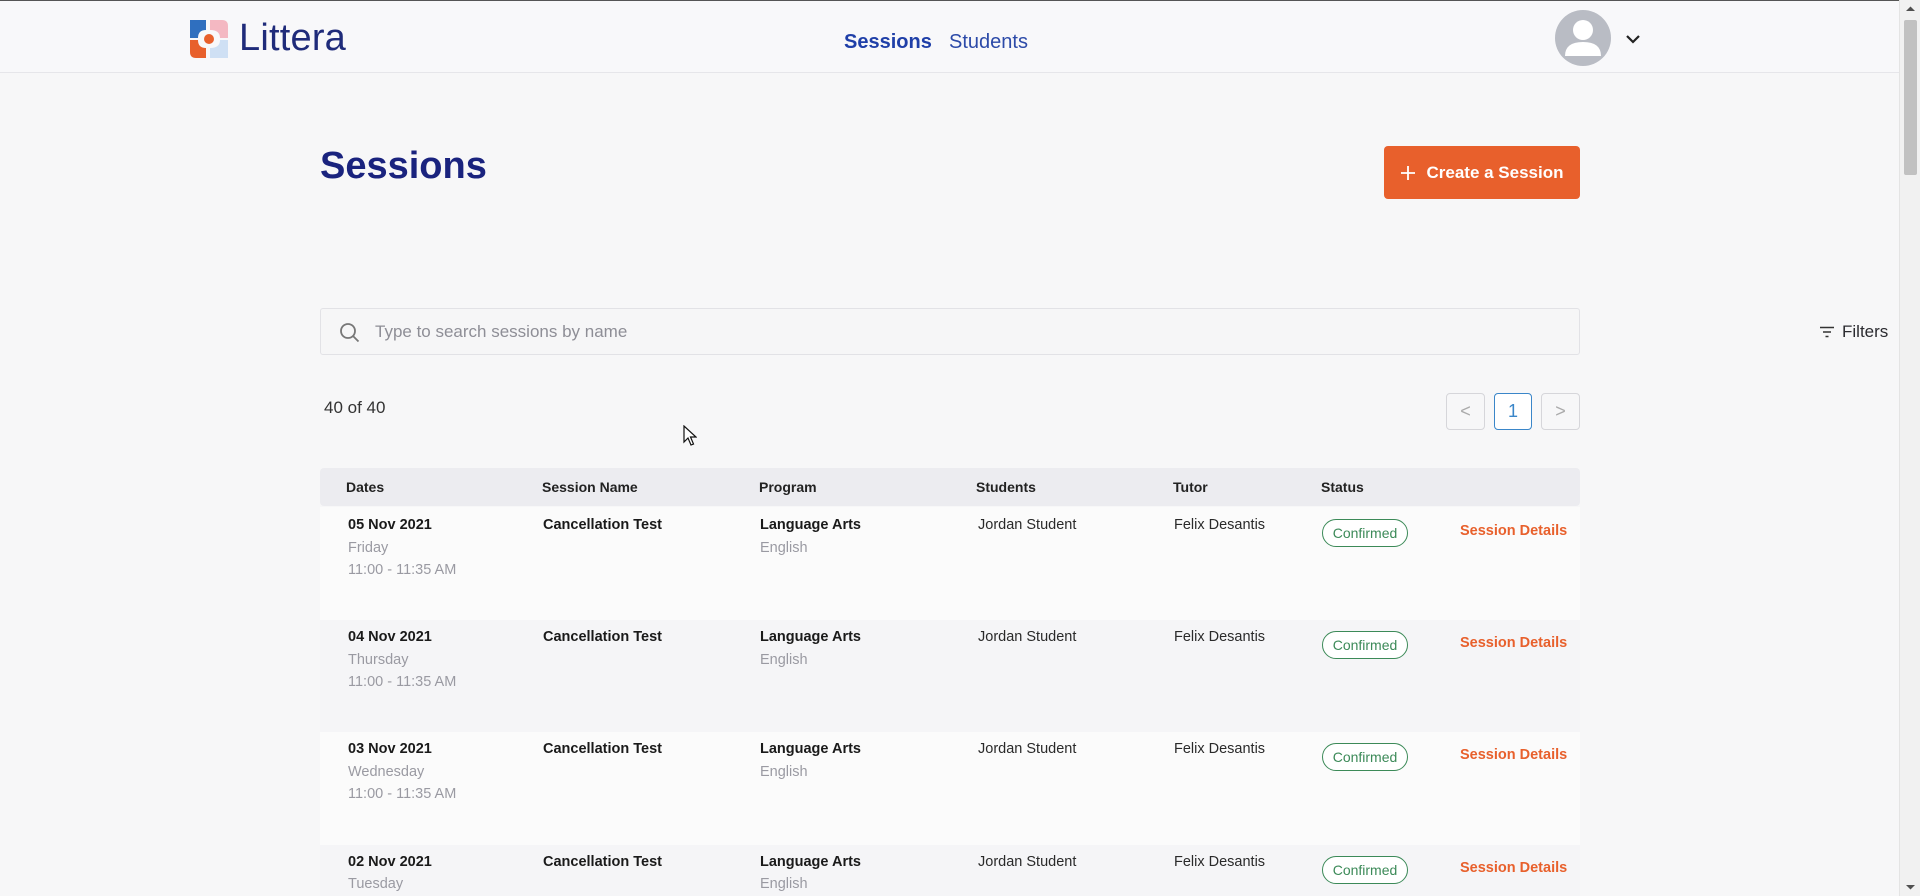 The image size is (1920, 896). What do you see at coordinates (690, 435) in the screenshot?
I see `mouse-cursor-icon` at bounding box center [690, 435].